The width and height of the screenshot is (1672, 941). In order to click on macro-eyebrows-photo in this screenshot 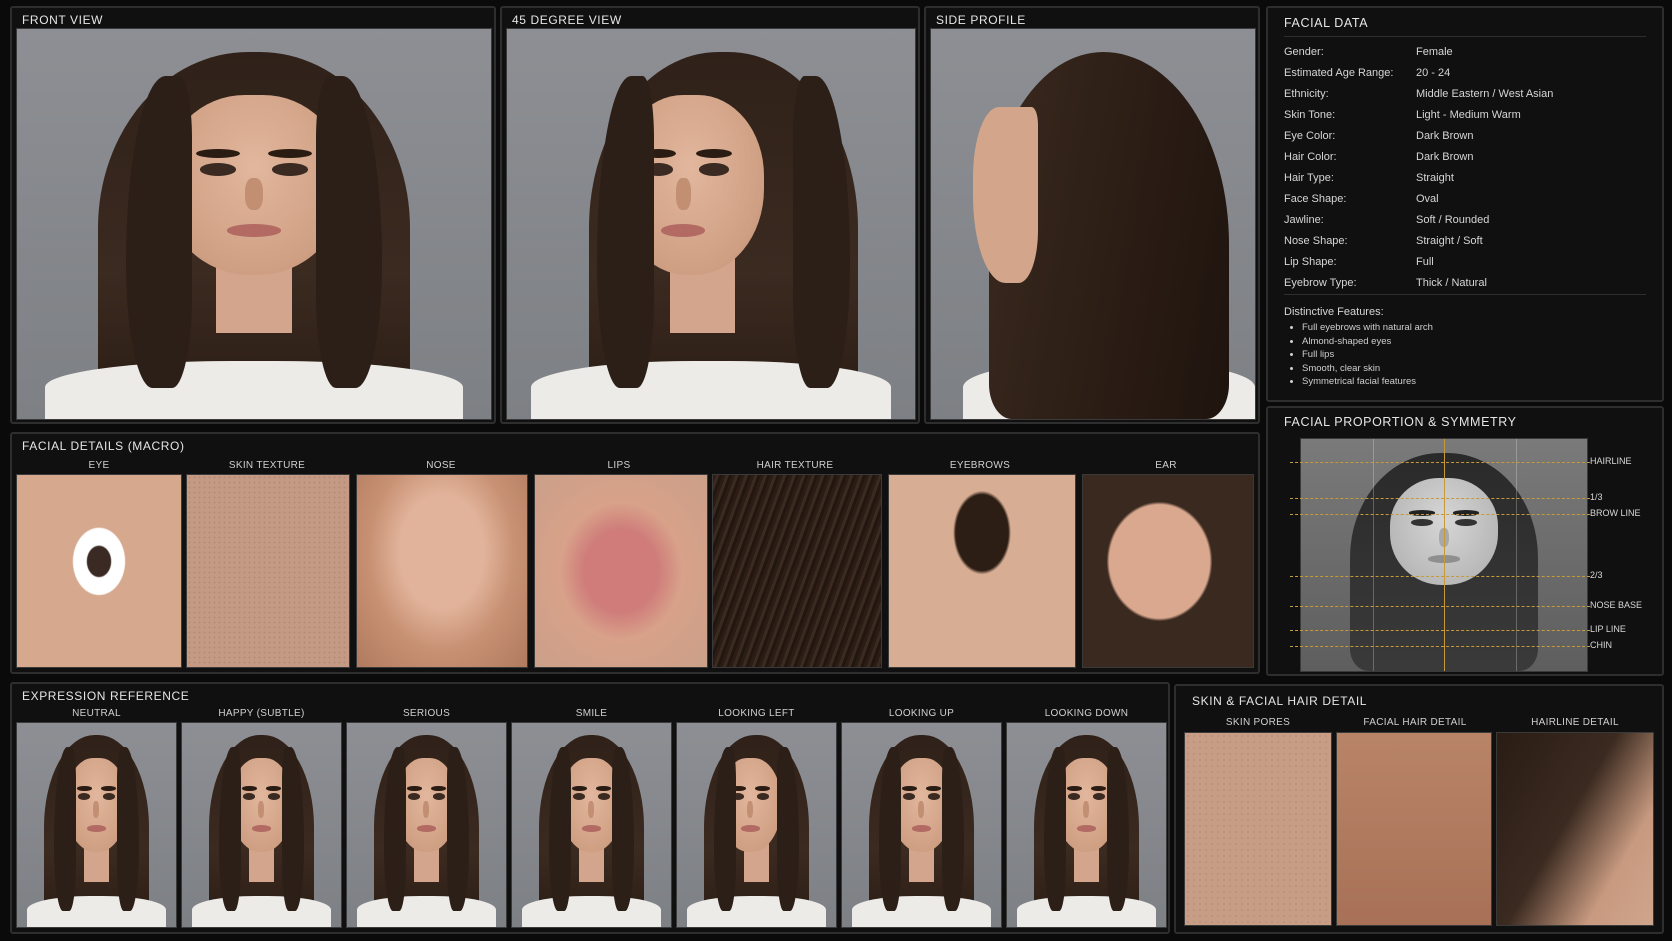, I will do `click(982, 571)`.